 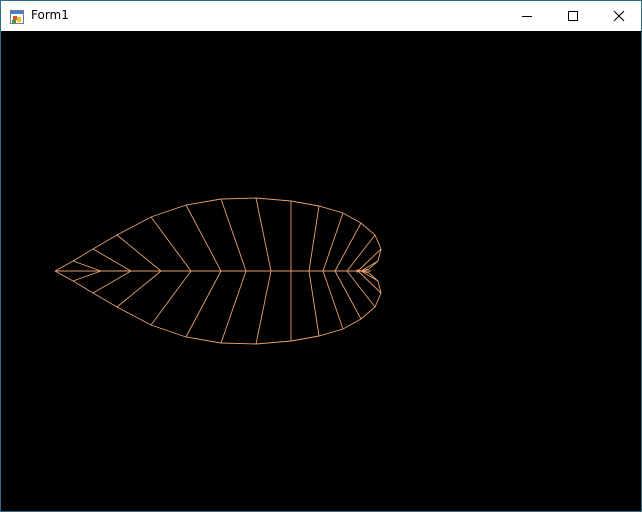 I want to click on maximize-icon, so click(x=573, y=16).